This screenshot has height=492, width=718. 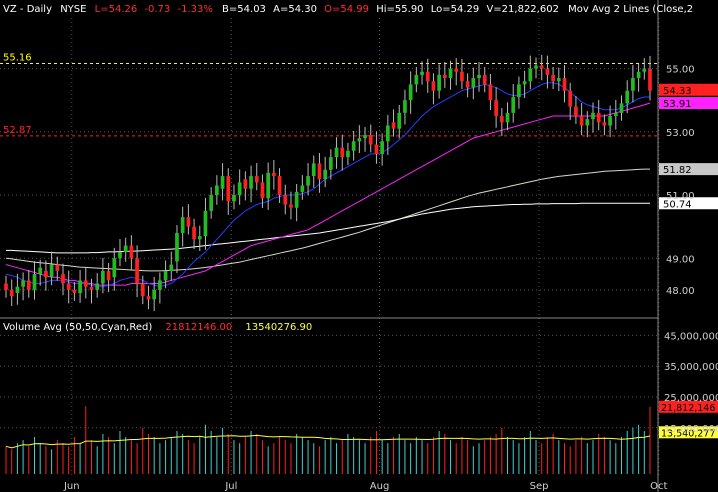 What do you see at coordinates (691, 398) in the screenshot?
I see `volume-tick-label: 25,000,000` at bounding box center [691, 398].